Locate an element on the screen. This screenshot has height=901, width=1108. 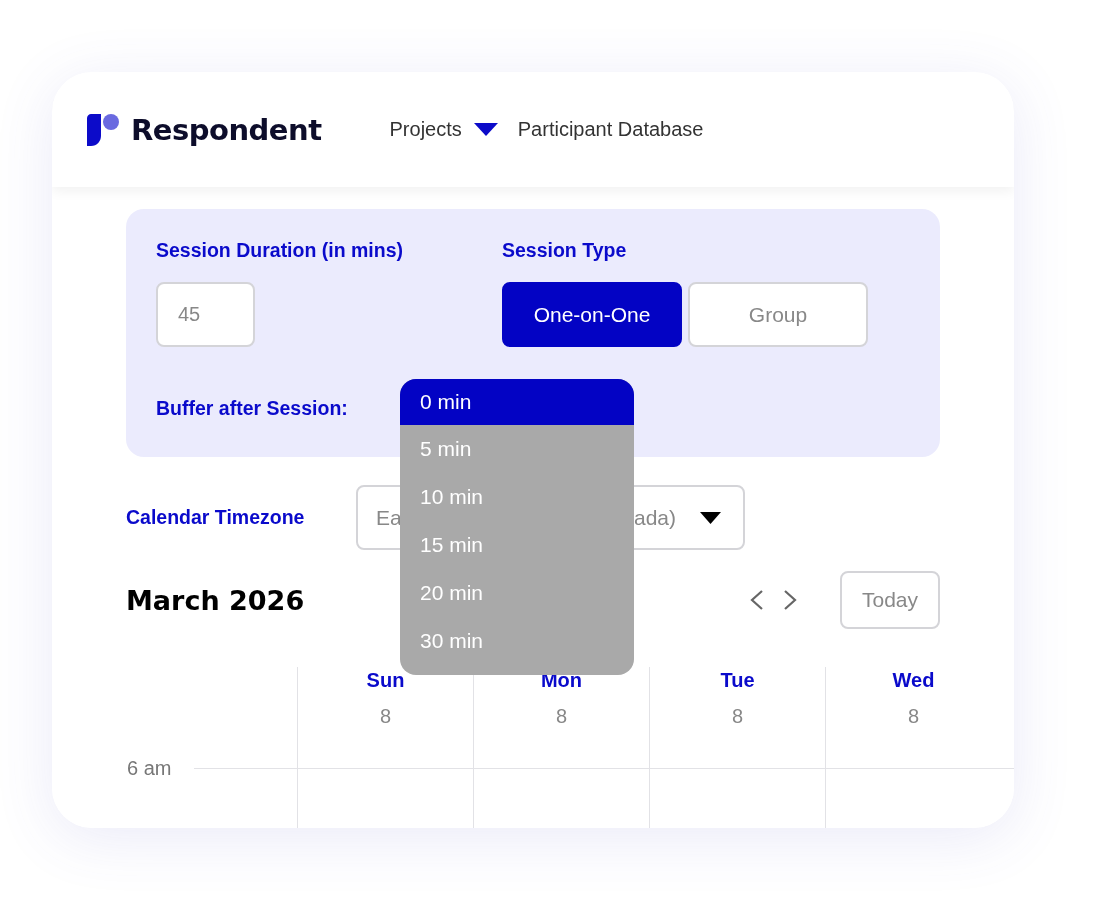
logo-icon is located at coordinates (103, 129).